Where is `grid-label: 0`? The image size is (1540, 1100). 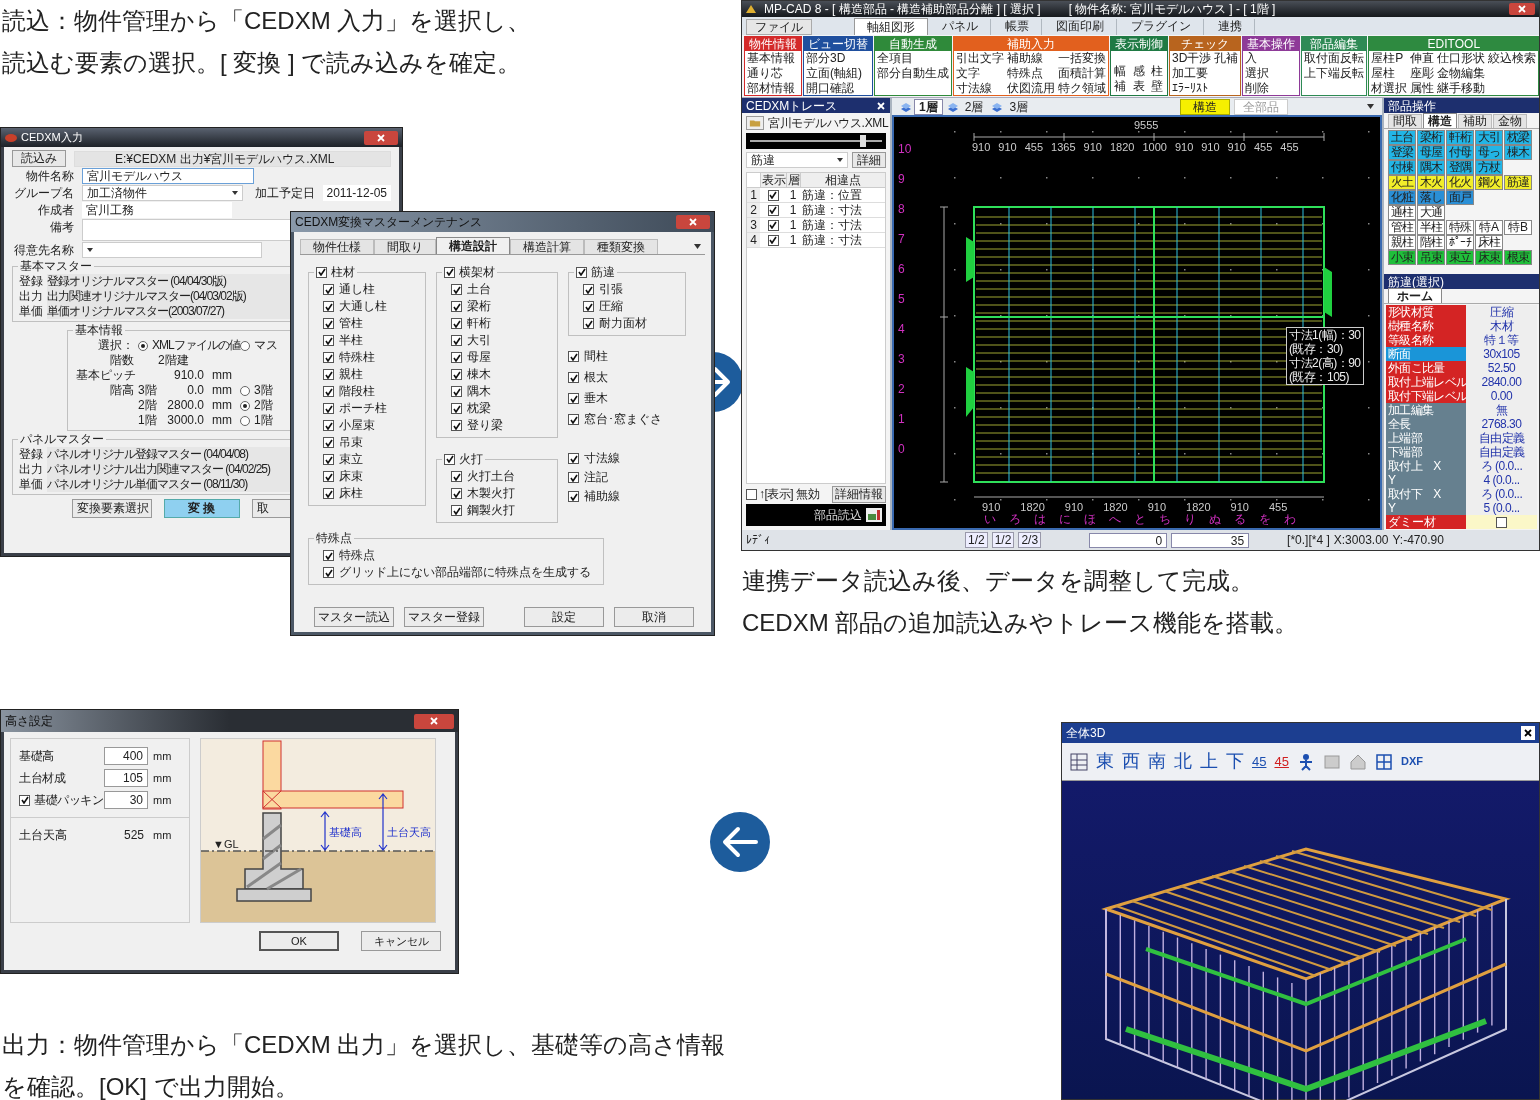 grid-label: 0 is located at coordinates (902, 449).